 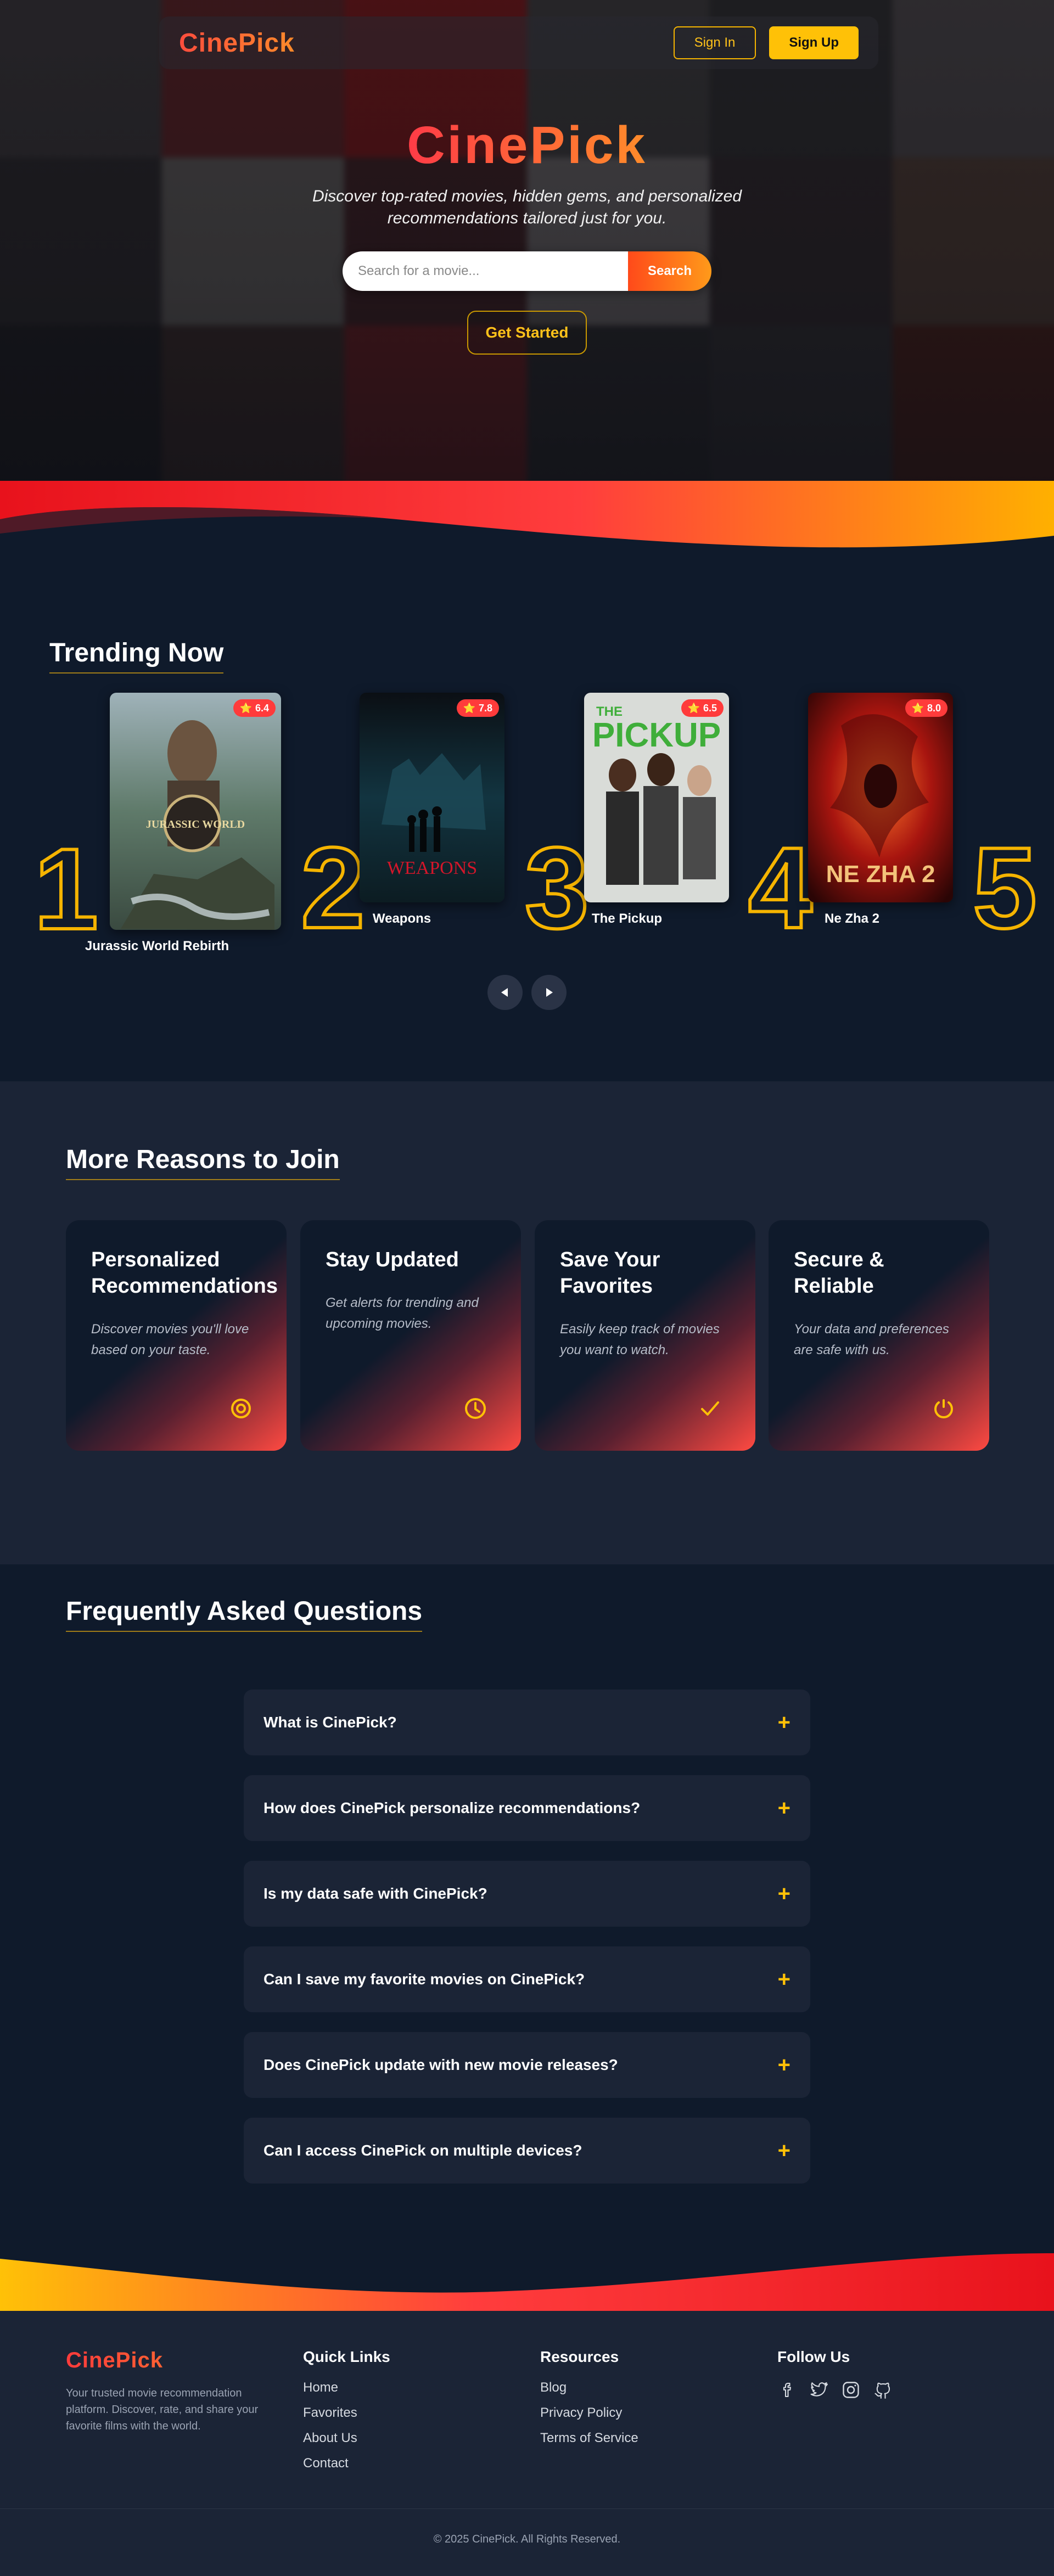 I want to click on card-title: Secure & Reliable, so click(x=839, y=1273).